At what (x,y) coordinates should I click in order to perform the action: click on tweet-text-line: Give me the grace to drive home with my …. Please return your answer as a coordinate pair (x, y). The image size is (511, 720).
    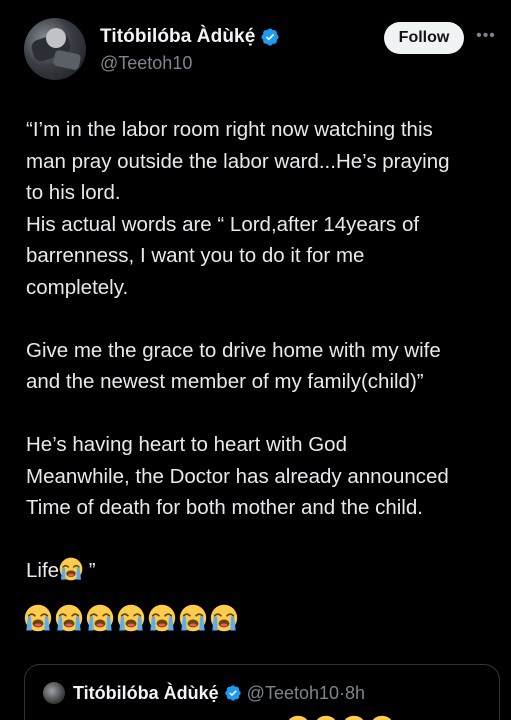
    Looking at the image, I should click on (233, 350).